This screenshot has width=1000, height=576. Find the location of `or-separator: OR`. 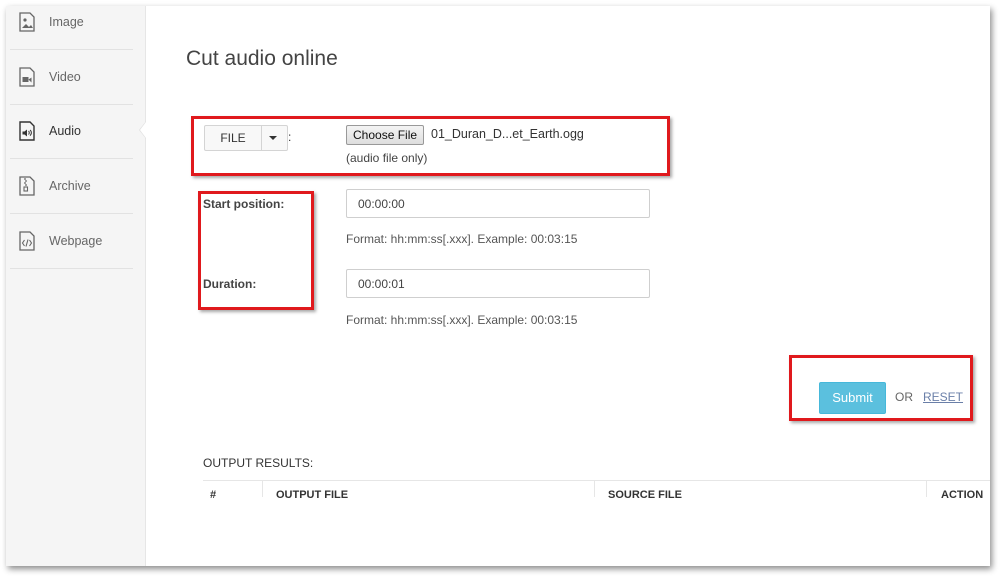

or-separator: OR is located at coordinates (904, 397).